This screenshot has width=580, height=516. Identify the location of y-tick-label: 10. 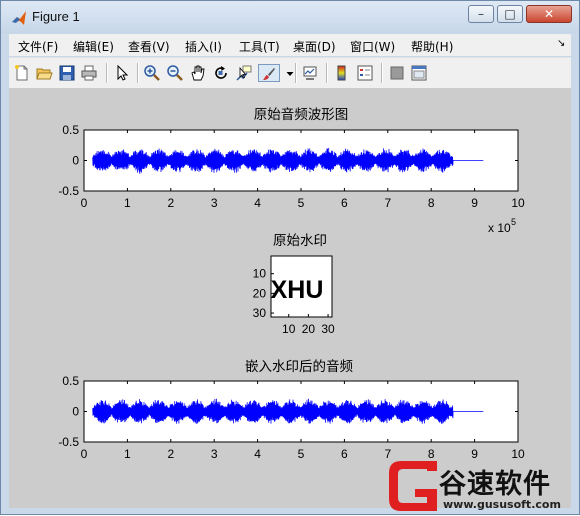
(260, 274).